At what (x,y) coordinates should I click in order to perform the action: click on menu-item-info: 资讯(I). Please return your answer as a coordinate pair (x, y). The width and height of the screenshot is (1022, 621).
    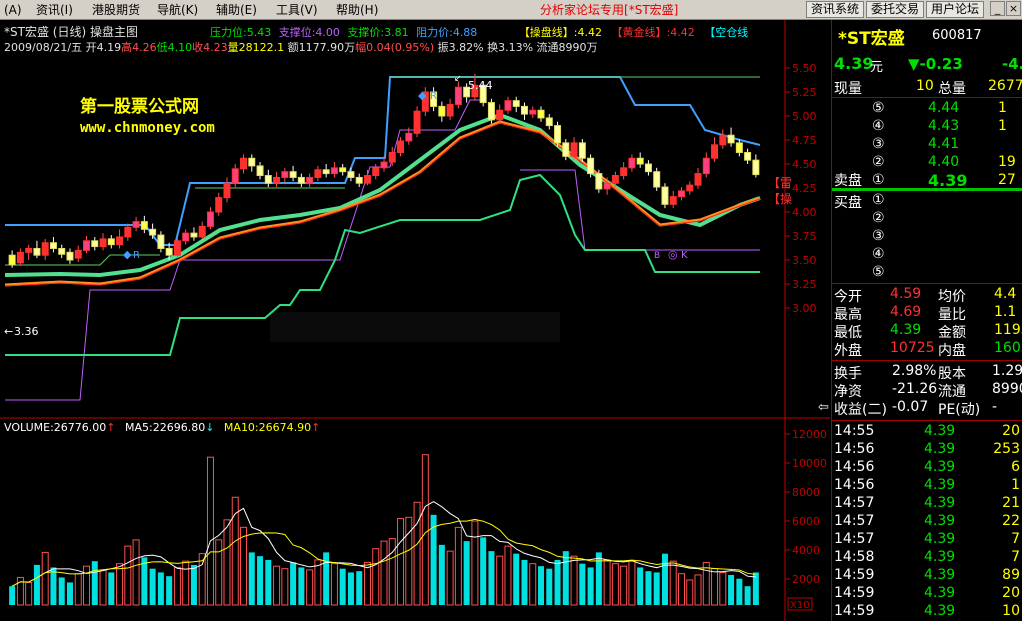
    Looking at the image, I should click on (54, 10).